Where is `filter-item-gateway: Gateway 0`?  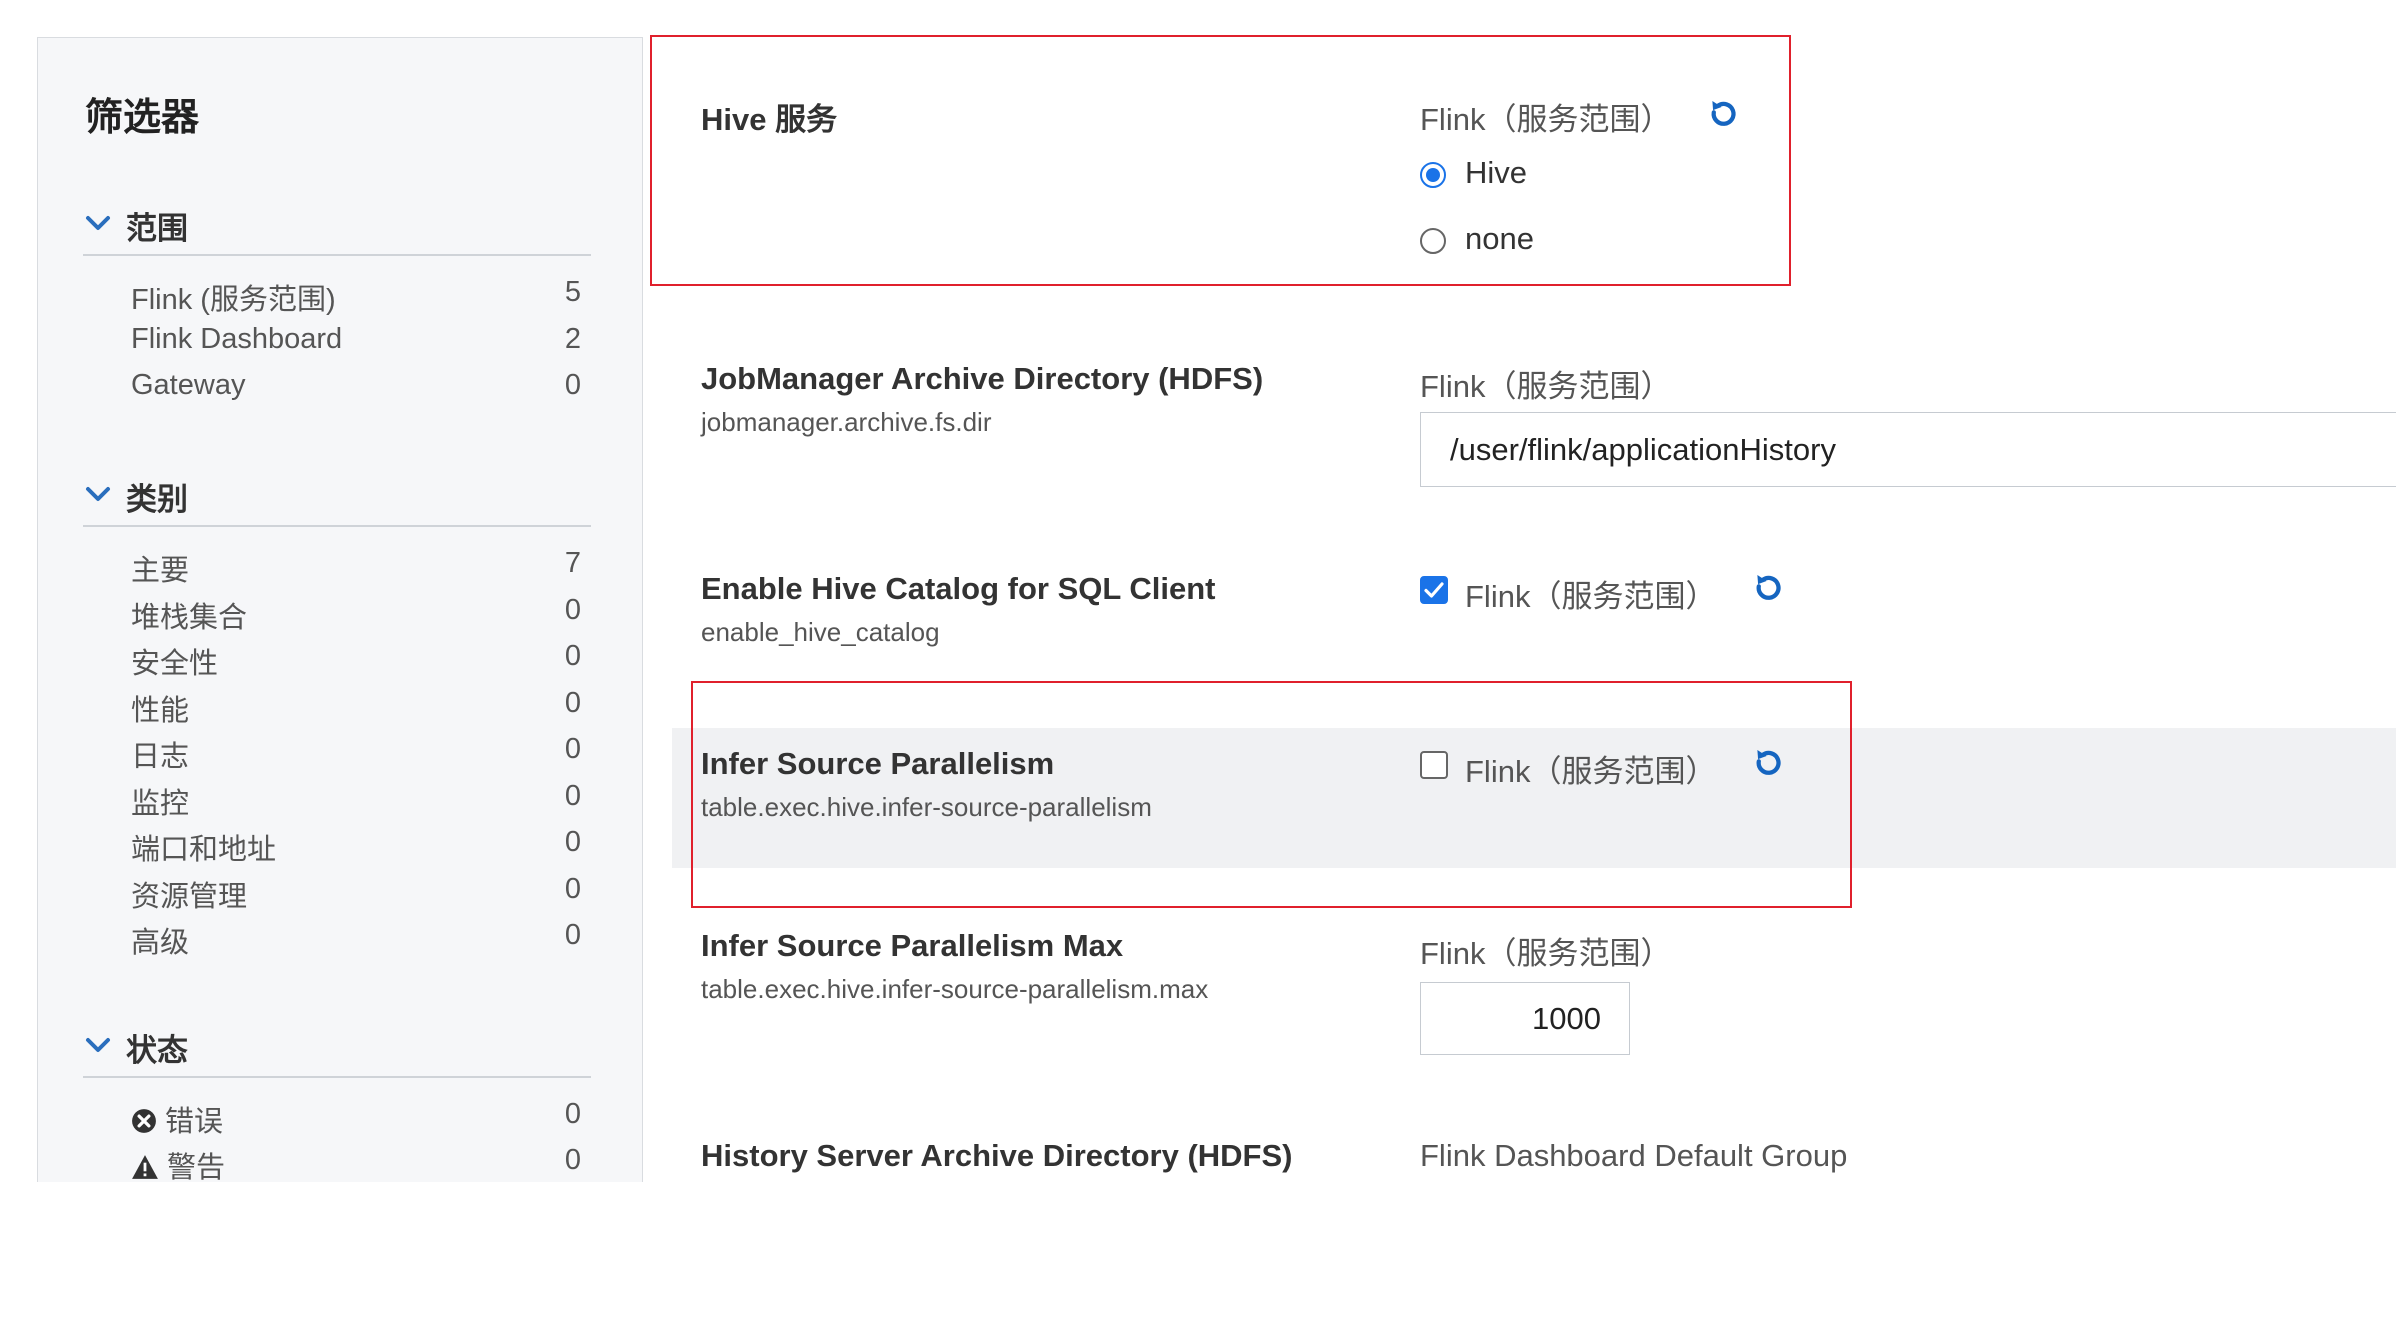 filter-item-gateway: Gateway 0 is located at coordinates (356, 391).